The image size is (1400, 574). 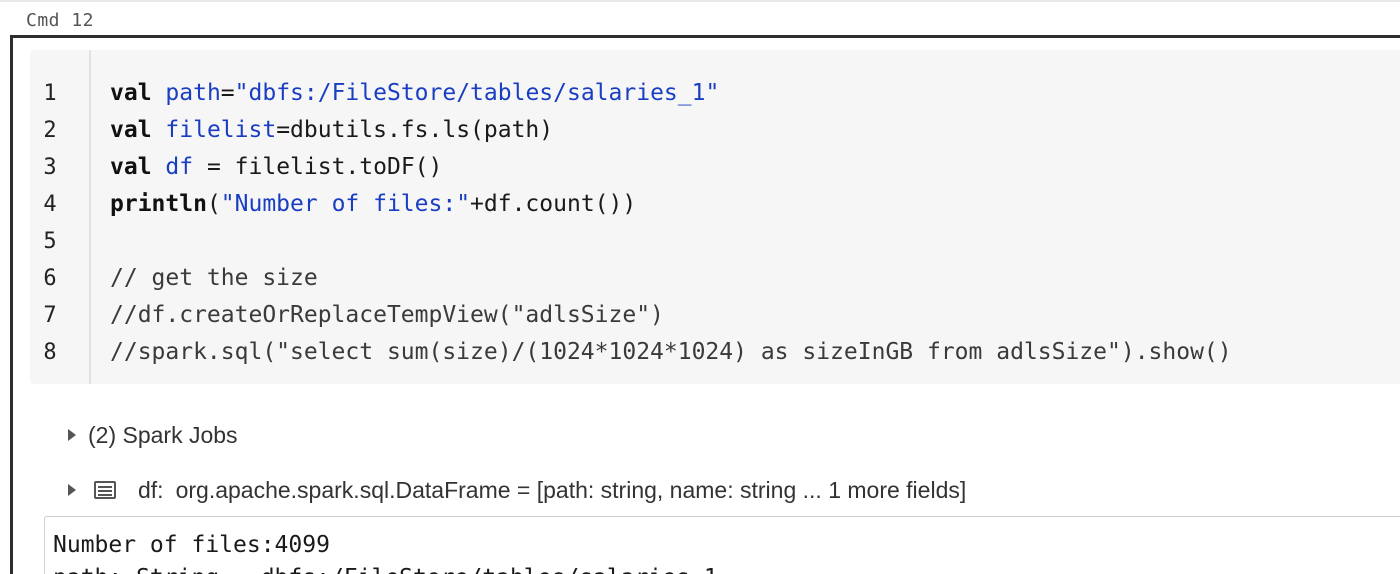 I want to click on string-literal: "dbfs:/FileStore/tables/salaries_1", so click(x=477, y=93).